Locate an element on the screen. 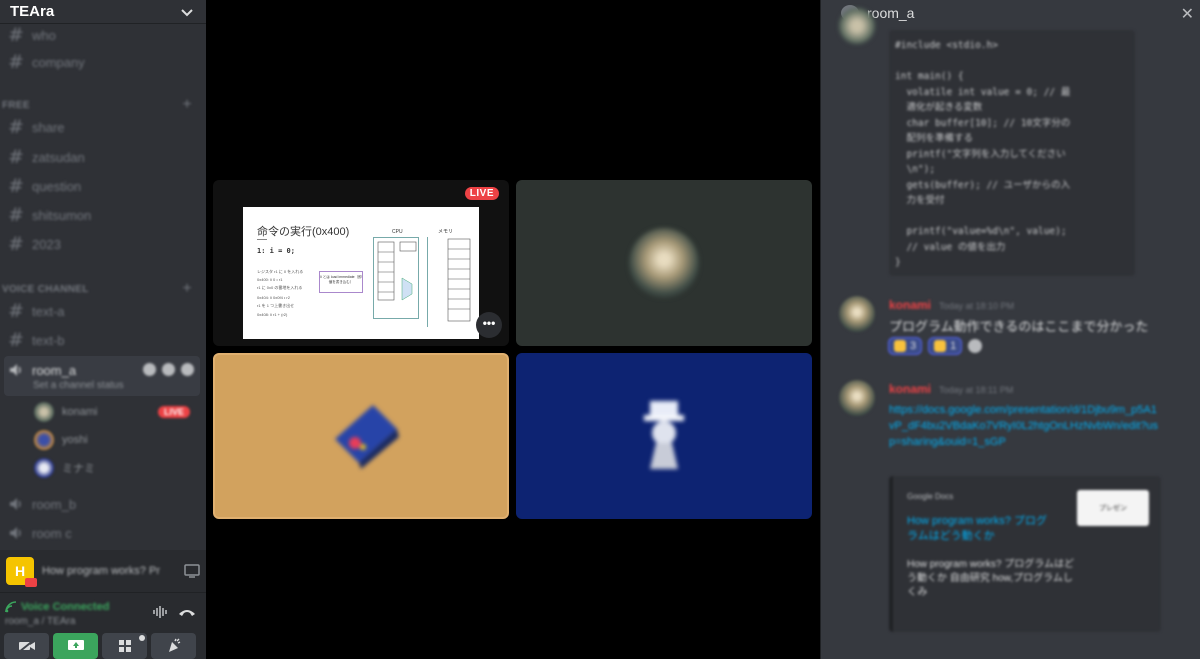 The height and width of the screenshot is (659, 1200). embed-provider: Google Docs is located at coordinates (930, 496).